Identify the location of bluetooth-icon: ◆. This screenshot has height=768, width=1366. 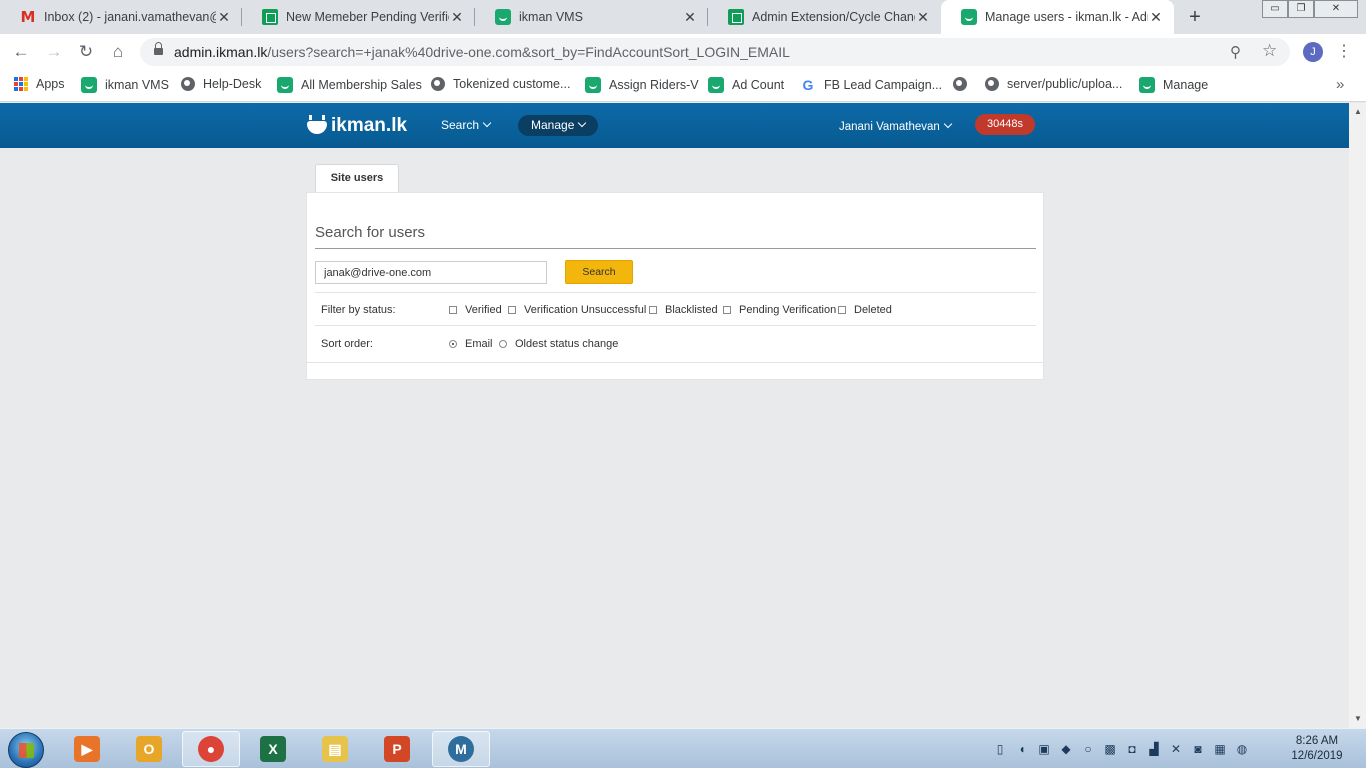
(1066, 749).